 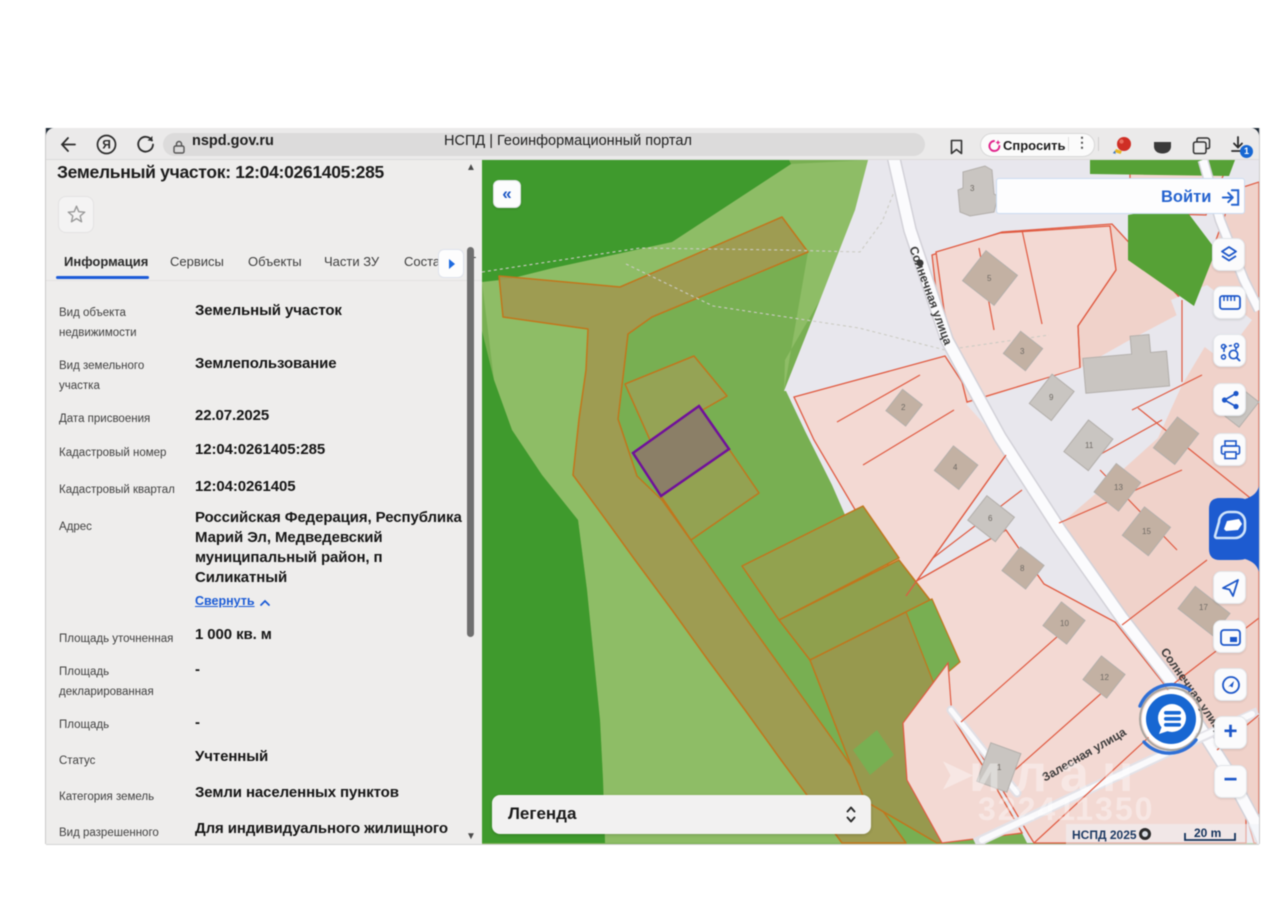 I want to click on svg-text: 4, so click(x=955, y=467).